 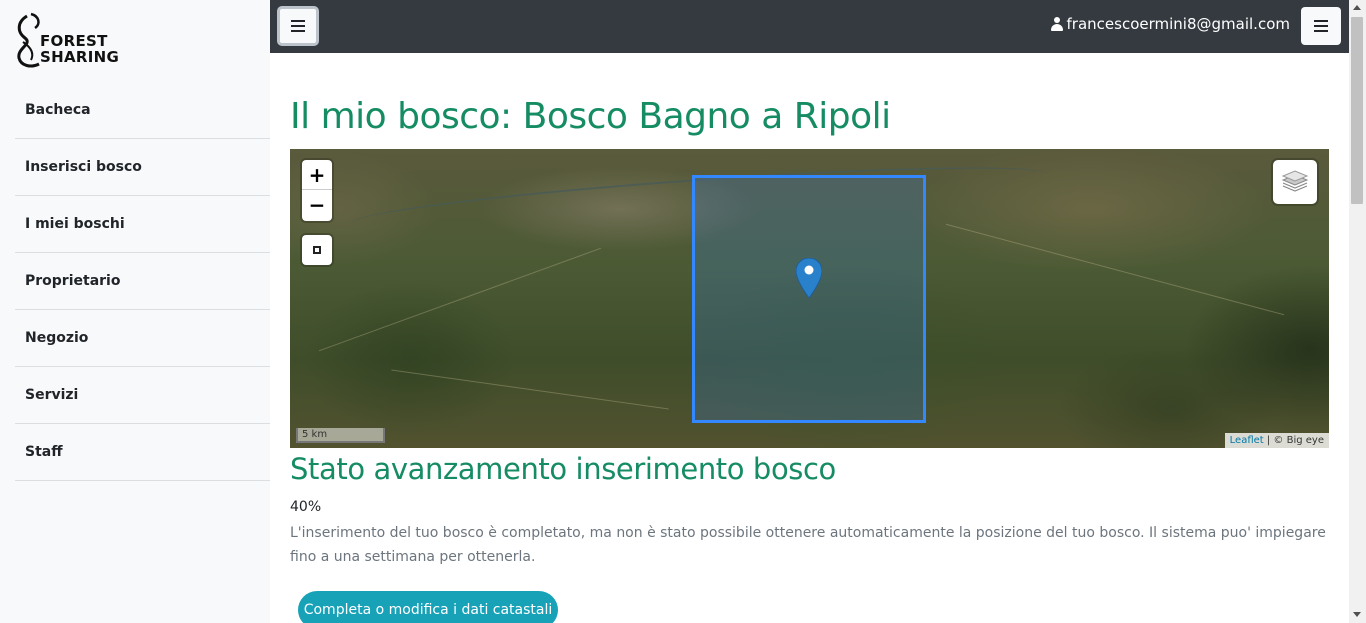 I want to click on navbar-toggle-button, so click(x=1321, y=26).